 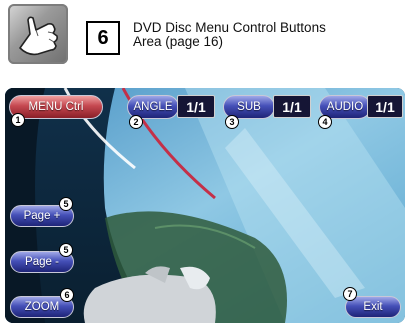 I want to click on step-description-line2: Area (page 16), so click(x=178, y=41).